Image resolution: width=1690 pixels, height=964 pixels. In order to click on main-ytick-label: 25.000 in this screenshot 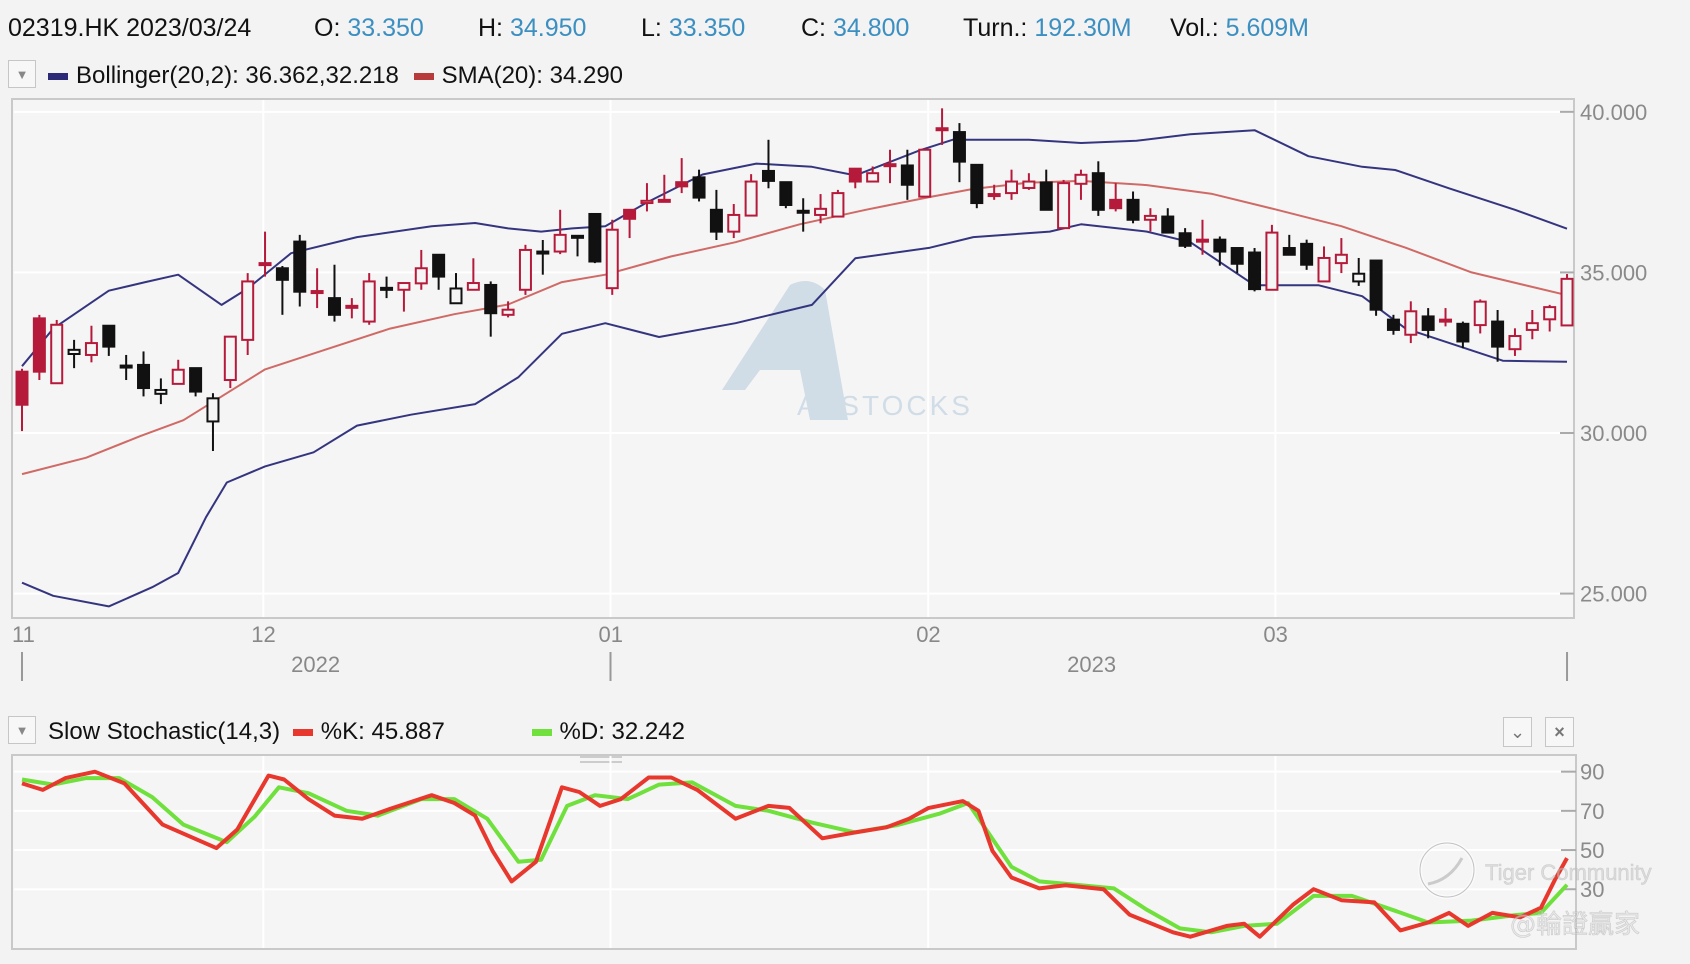, I will do `click(1613, 594)`.